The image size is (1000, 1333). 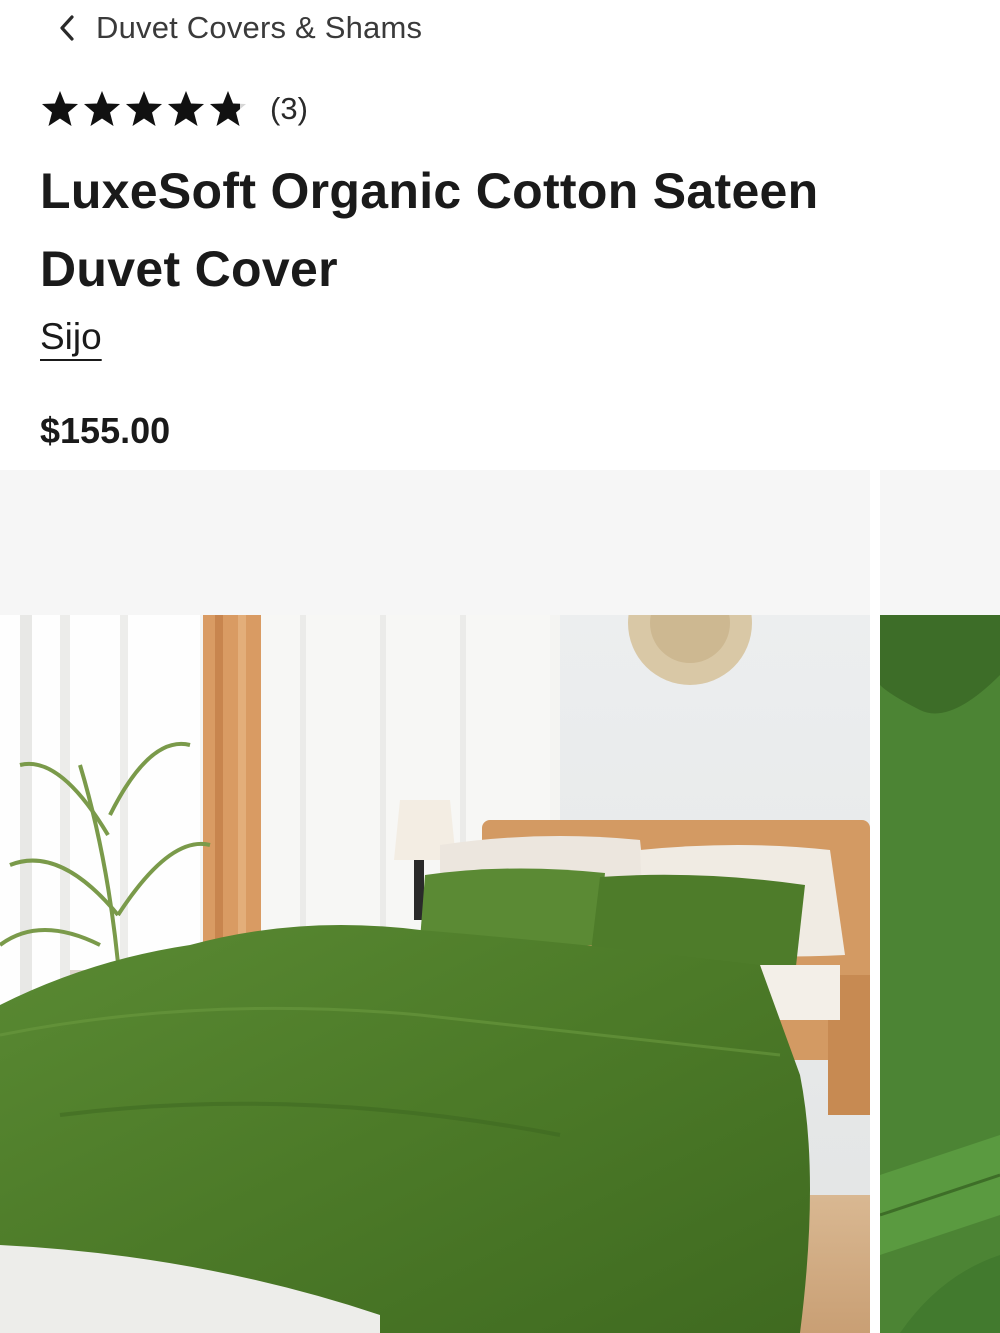 I want to click on fabric-closeup-photo, so click(x=940, y=974).